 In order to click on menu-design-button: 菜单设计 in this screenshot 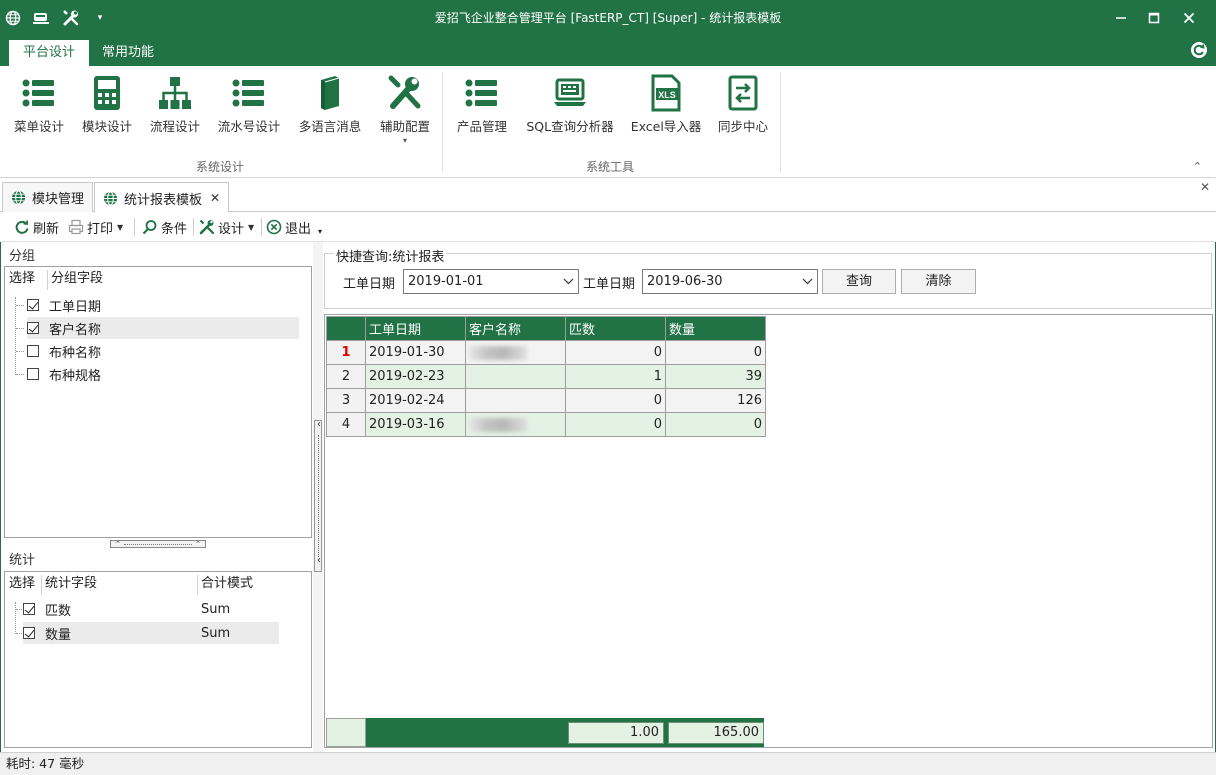, I will do `click(39, 114)`.